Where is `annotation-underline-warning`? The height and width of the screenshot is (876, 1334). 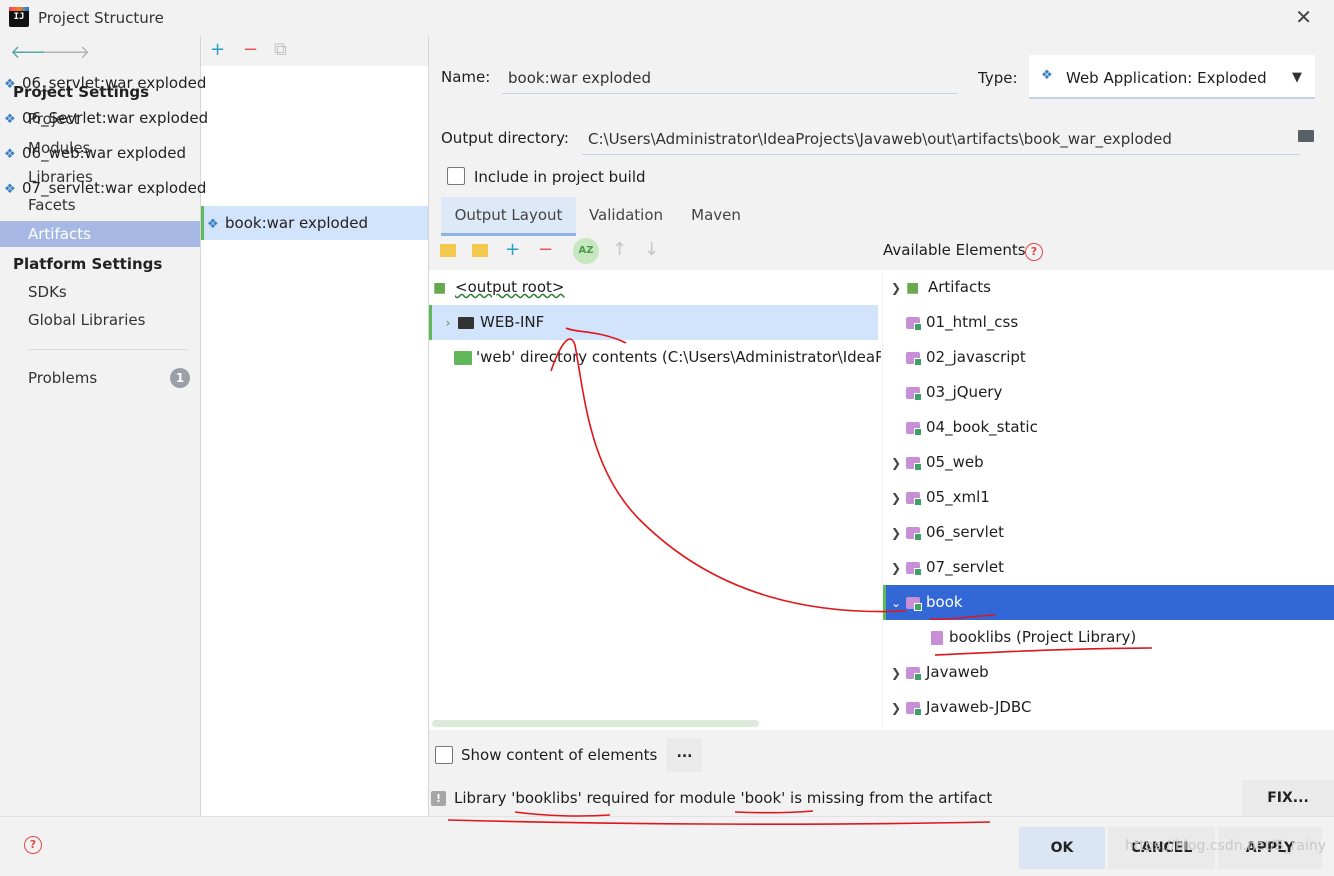
annotation-underline-warning is located at coordinates (719, 822).